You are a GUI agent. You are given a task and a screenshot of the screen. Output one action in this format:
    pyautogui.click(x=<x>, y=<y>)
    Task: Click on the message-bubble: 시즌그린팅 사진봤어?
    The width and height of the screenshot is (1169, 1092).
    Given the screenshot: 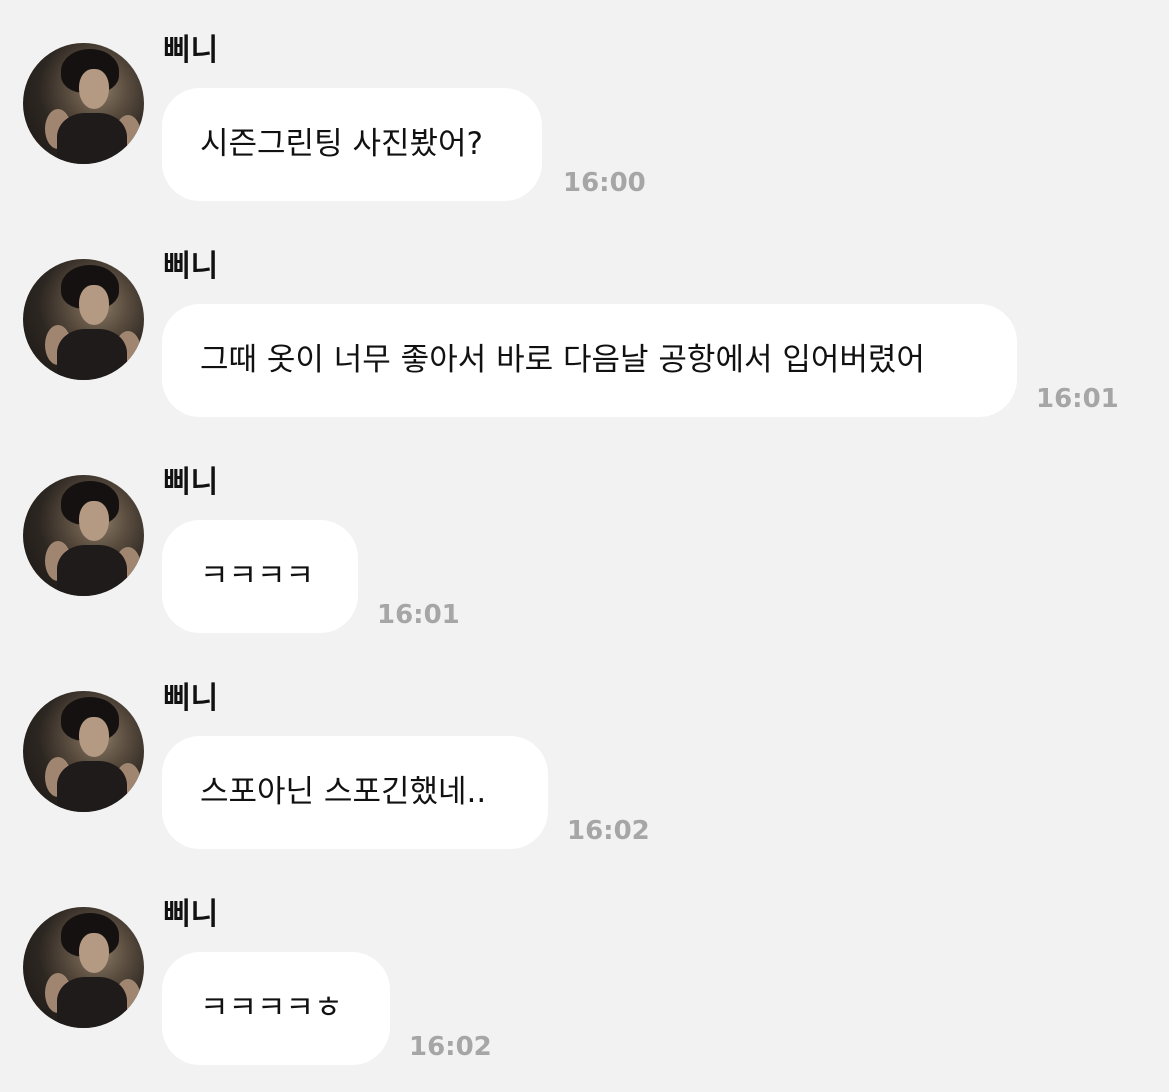 What is the action you would take?
    pyautogui.click(x=352, y=144)
    